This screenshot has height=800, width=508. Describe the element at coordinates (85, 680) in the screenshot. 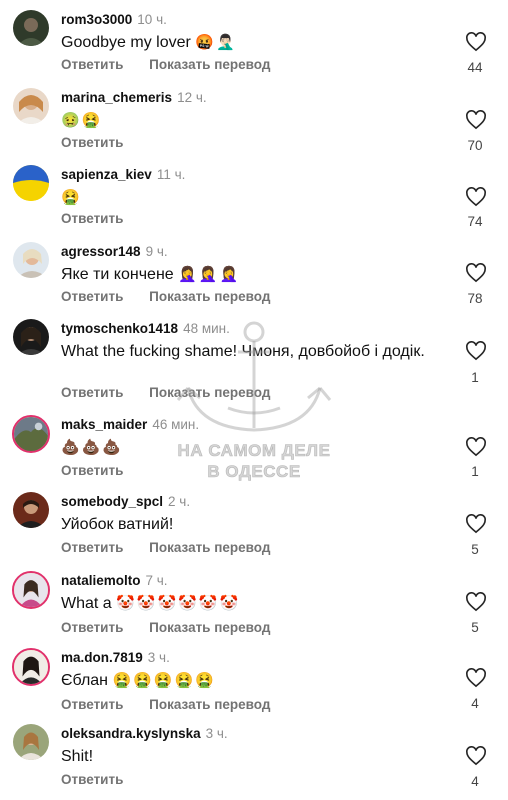

I see `comment-body: Єблан` at that location.